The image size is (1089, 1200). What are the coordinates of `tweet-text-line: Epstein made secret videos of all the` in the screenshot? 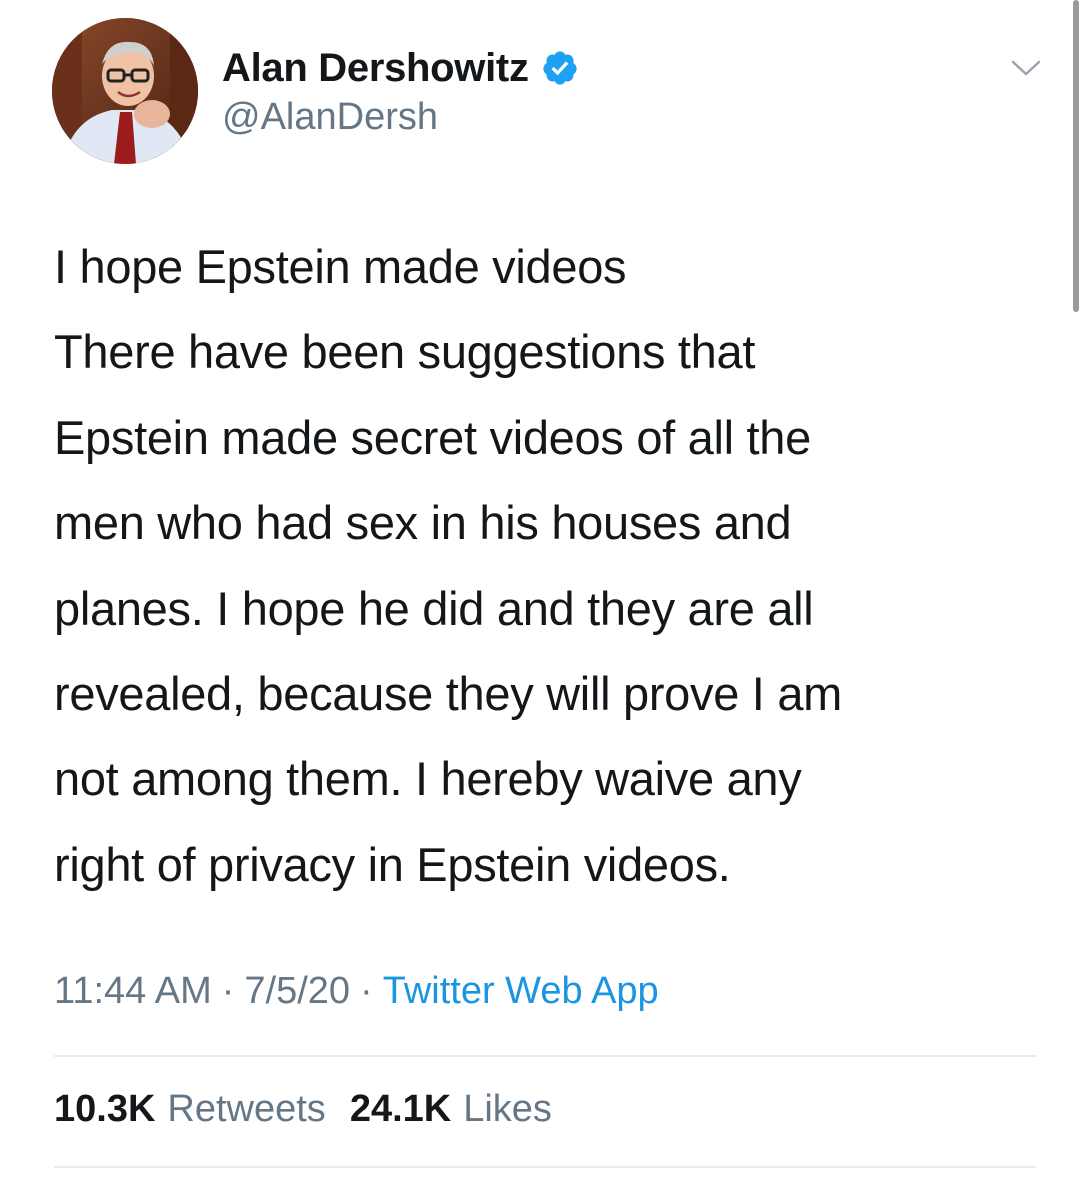 It's located at (432, 437).